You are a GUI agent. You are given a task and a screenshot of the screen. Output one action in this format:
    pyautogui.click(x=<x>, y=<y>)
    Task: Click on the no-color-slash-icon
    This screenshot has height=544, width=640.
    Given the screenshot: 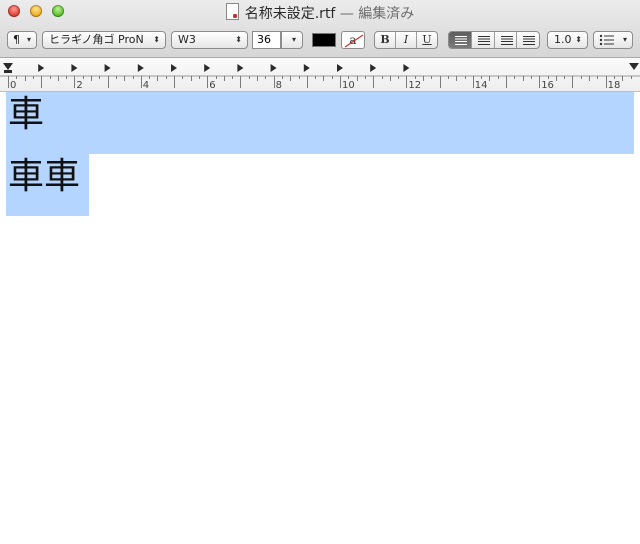 What is the action you would take?
    pyautogui.click(x=354, y=41)
    